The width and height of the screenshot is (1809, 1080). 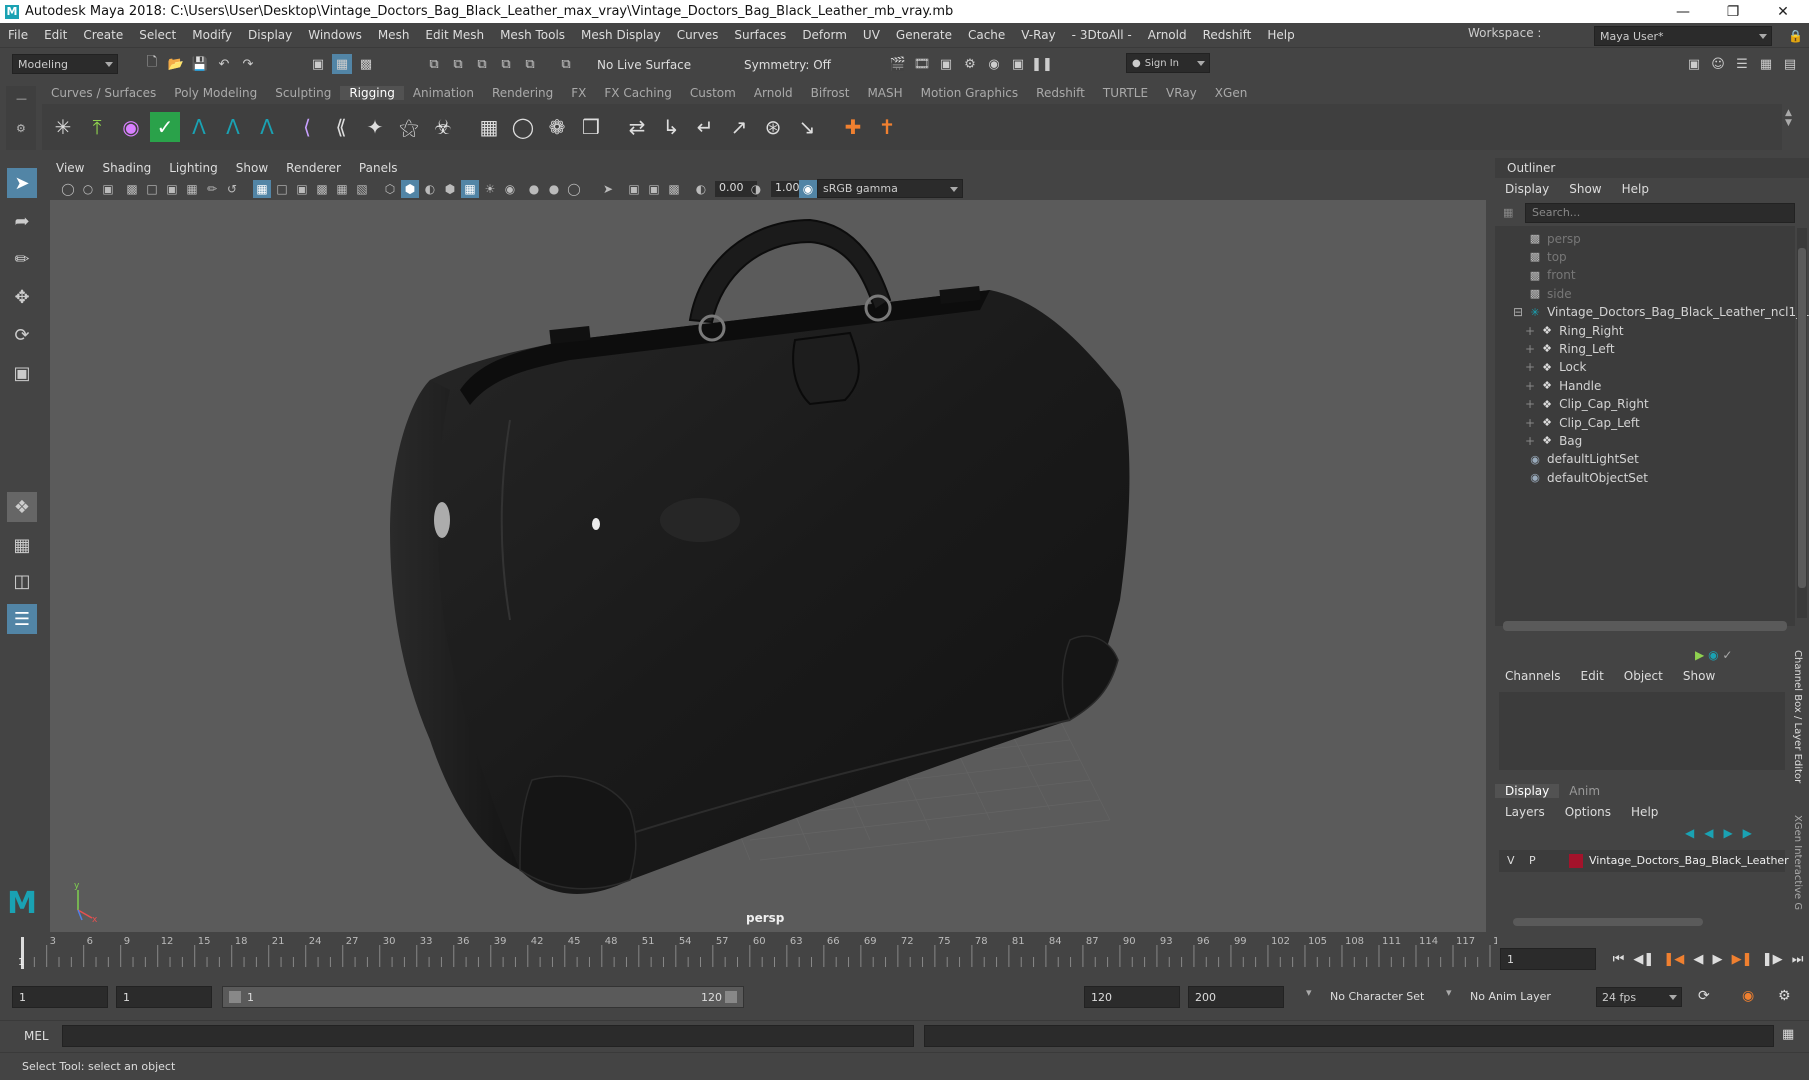 I want to click on modeling-toolkit-icon: ▣, so click(x=1694, y=64).